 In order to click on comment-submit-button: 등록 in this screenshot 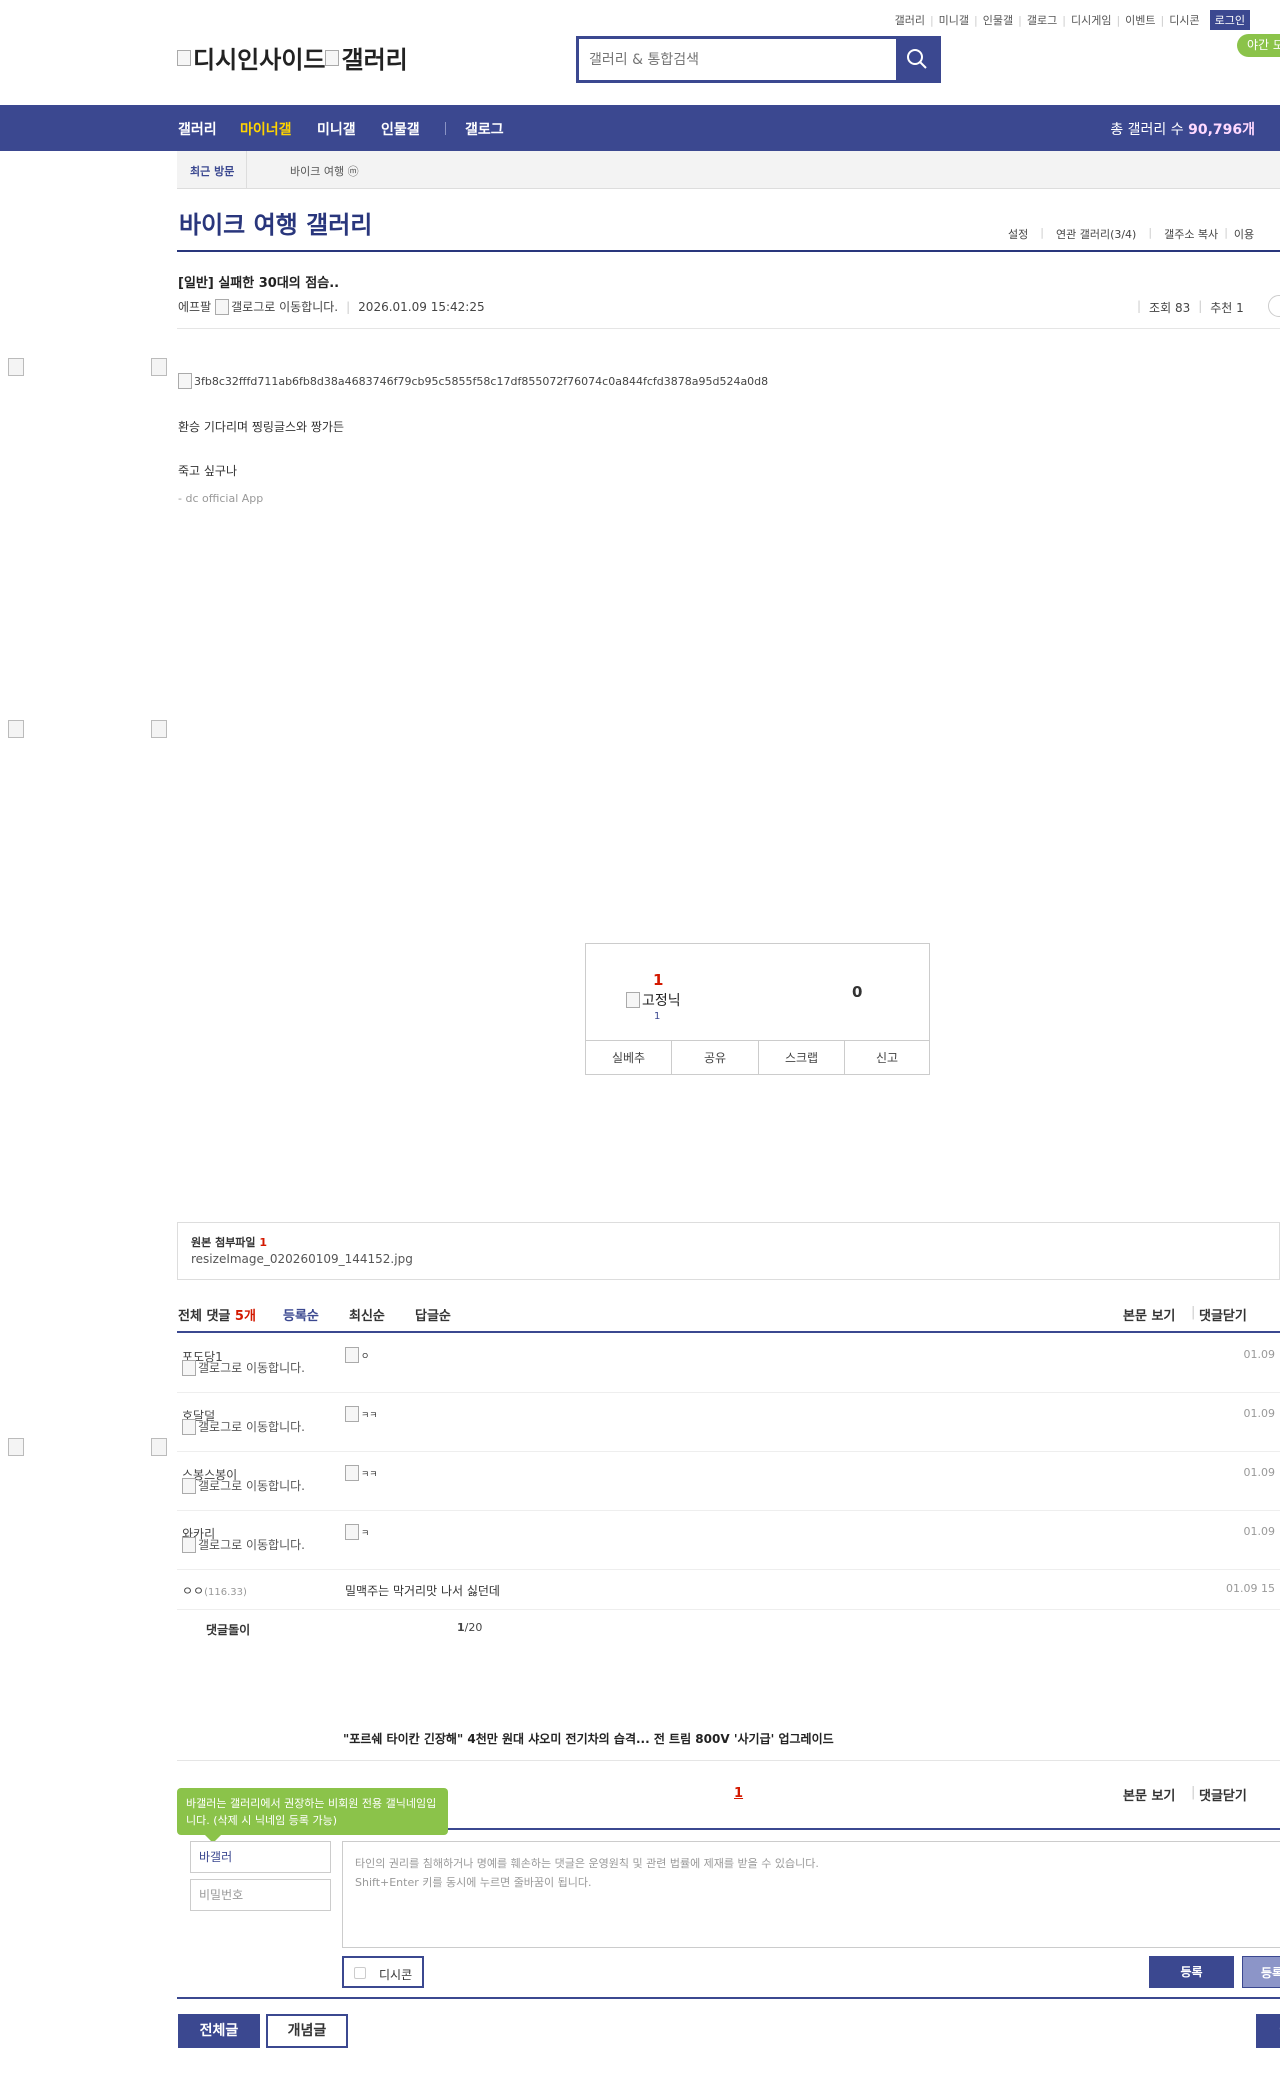, I will do `click(1191, 1972)`.